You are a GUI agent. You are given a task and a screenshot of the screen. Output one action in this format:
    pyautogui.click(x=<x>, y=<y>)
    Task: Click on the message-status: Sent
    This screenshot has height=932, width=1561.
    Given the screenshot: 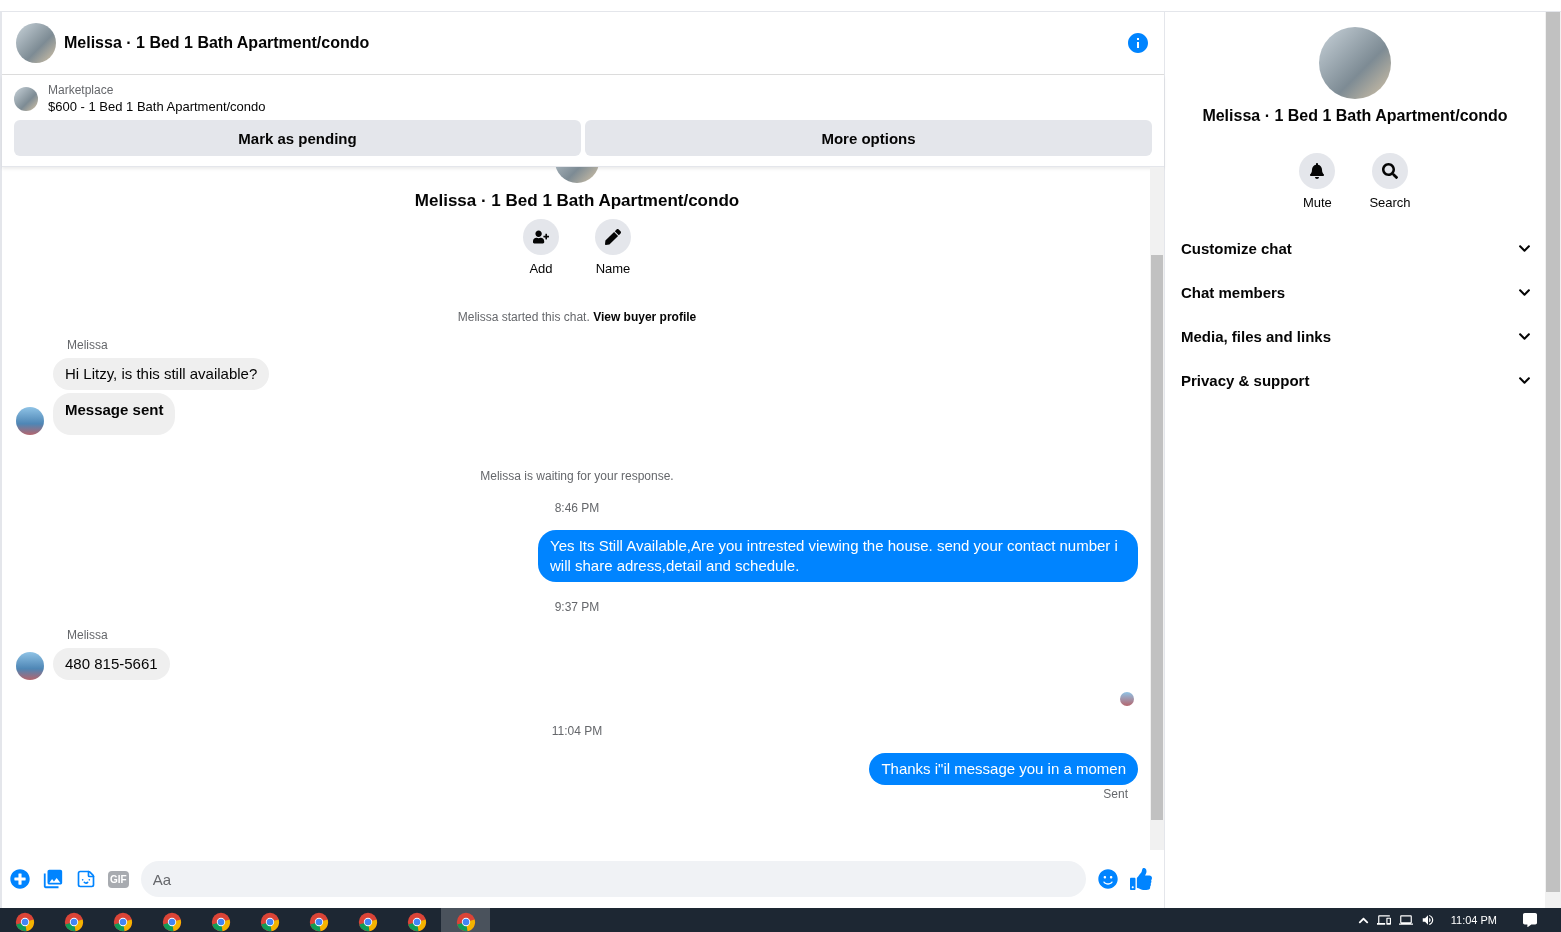 What is the action you would take?
    pyautogui.click(x=1115, y=794)
    